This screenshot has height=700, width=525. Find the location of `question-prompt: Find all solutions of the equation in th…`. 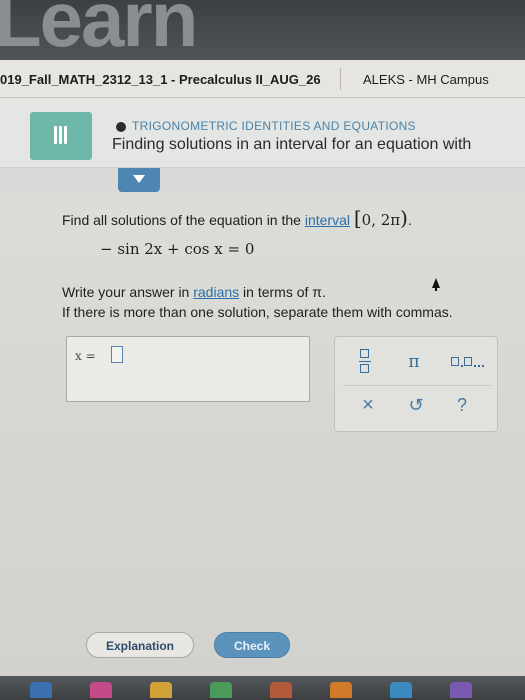

question-prompt: Find all solutions of the equation in th… is located at coordinates (237, 218).